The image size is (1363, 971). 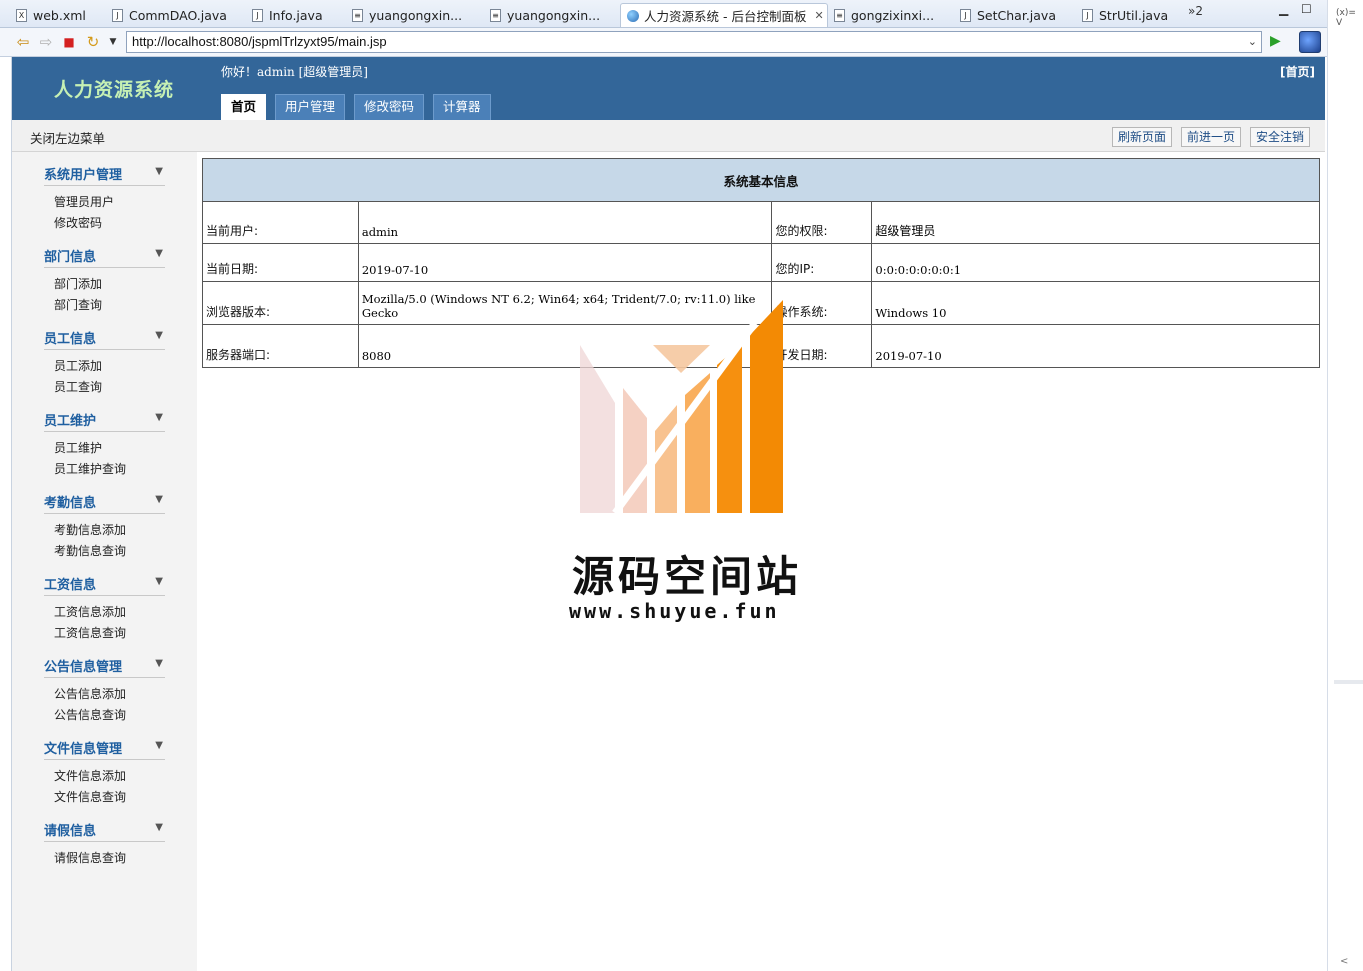 I want to click on menu-group-header: 工资信息 ▼, so click(x=104, y=582).